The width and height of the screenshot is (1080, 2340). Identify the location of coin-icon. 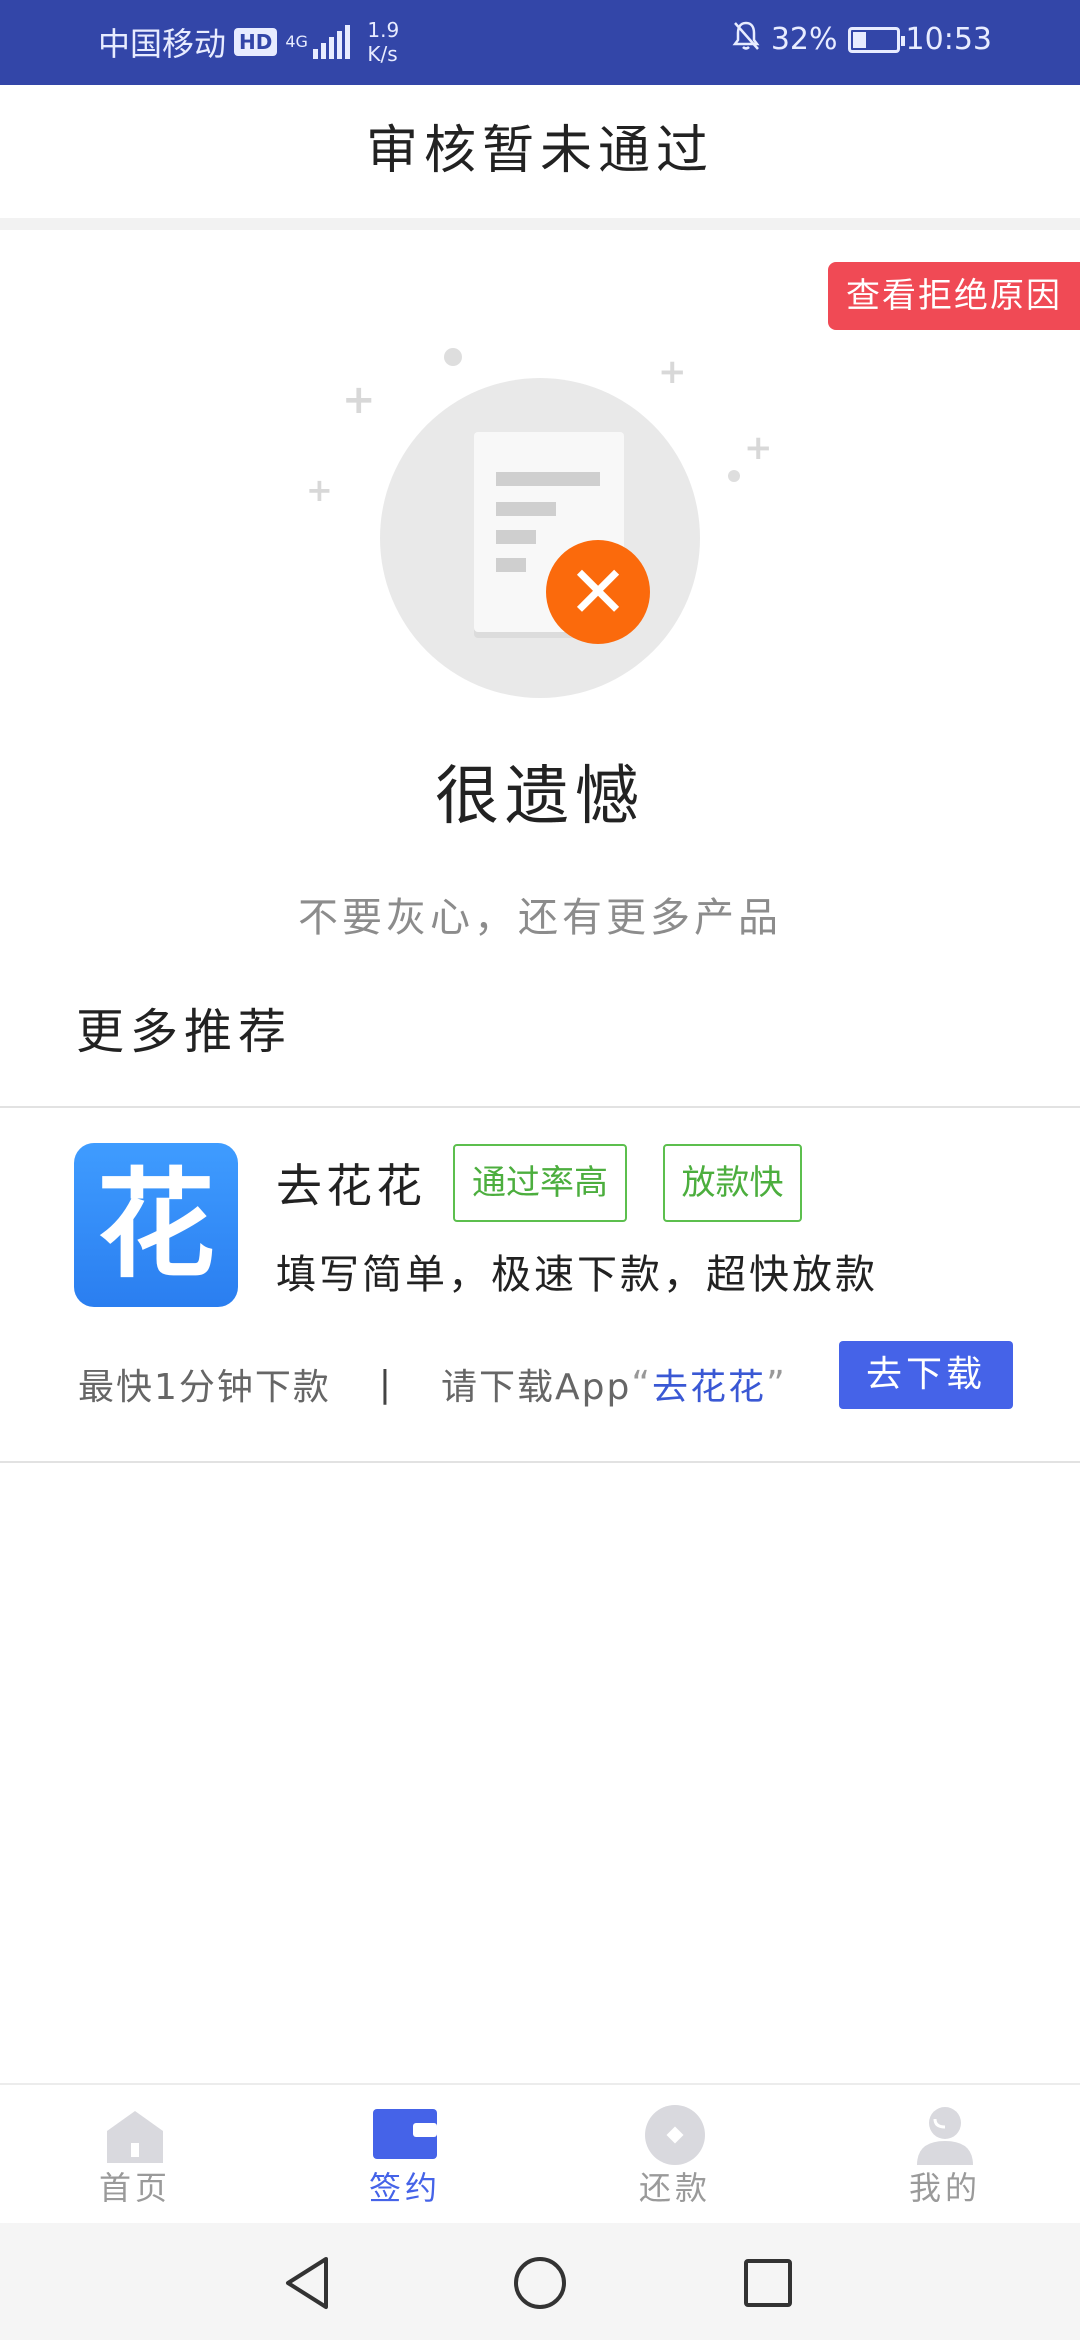
(675, 2135).